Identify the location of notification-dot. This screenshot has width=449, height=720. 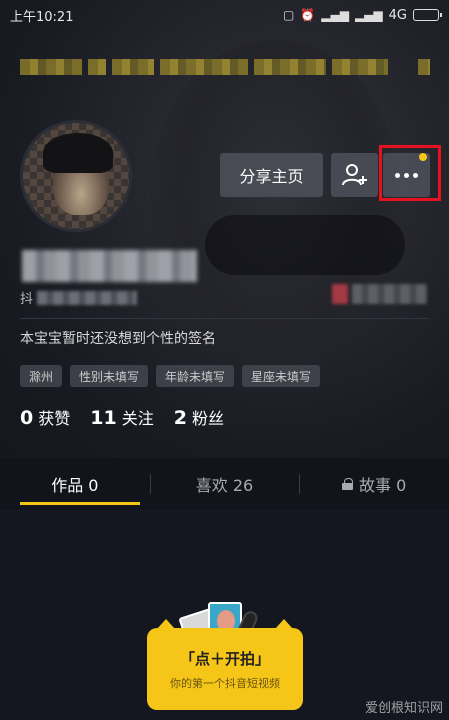
(423, 157).